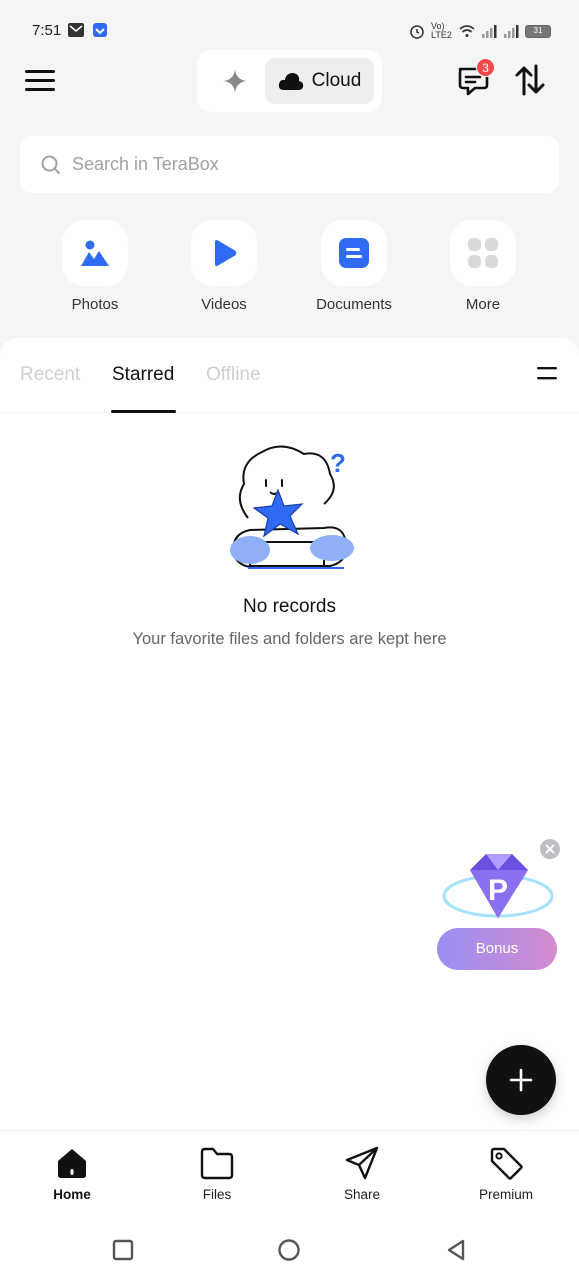 This screenshot has height=1280, width=579. I want to click on top-bar: Cloud 3, so click(289, 80).